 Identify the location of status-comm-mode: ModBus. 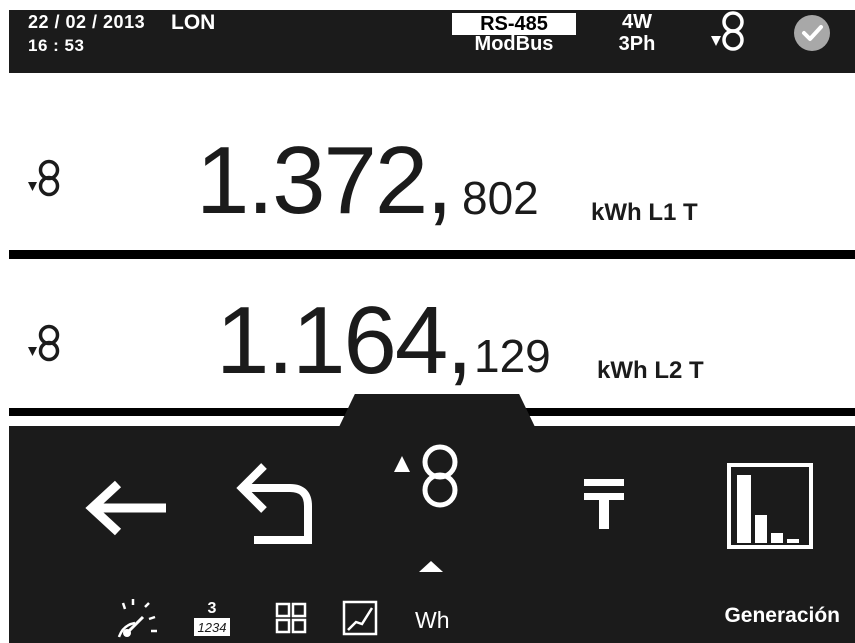
(514, 44).